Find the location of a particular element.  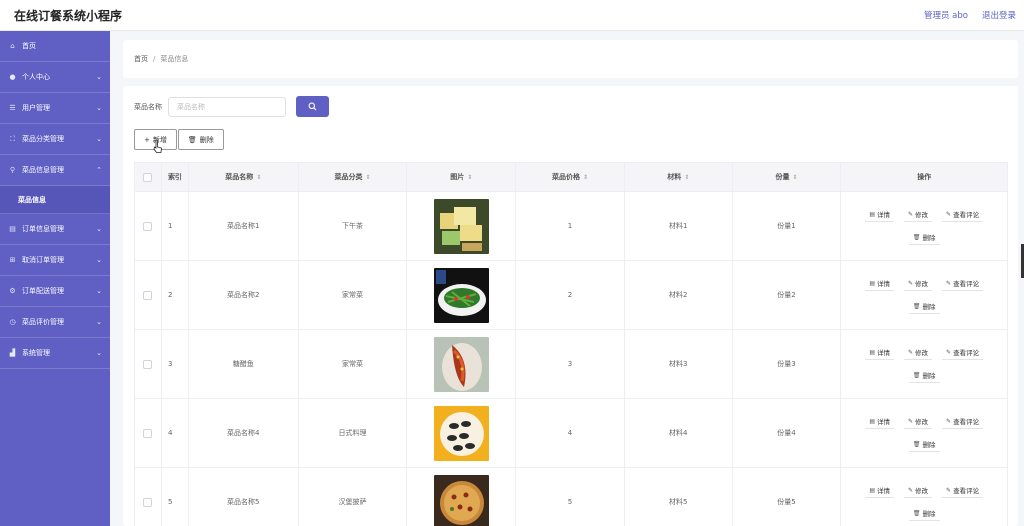

row-price: 1 is located at coordinates (570, 226).